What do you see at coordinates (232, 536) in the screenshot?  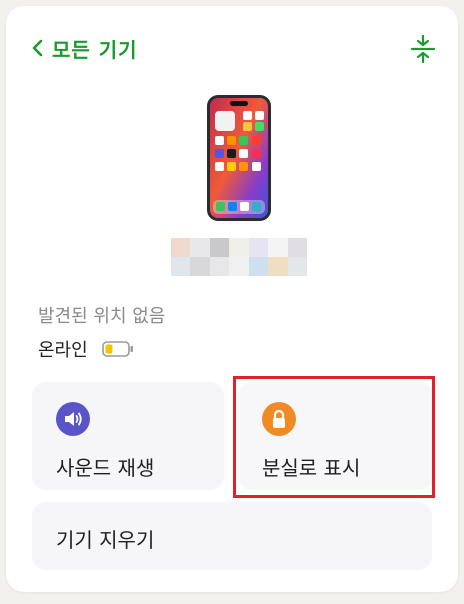 I see `erase-device-button: 기기 지우기` at bounding box center [232, 536].